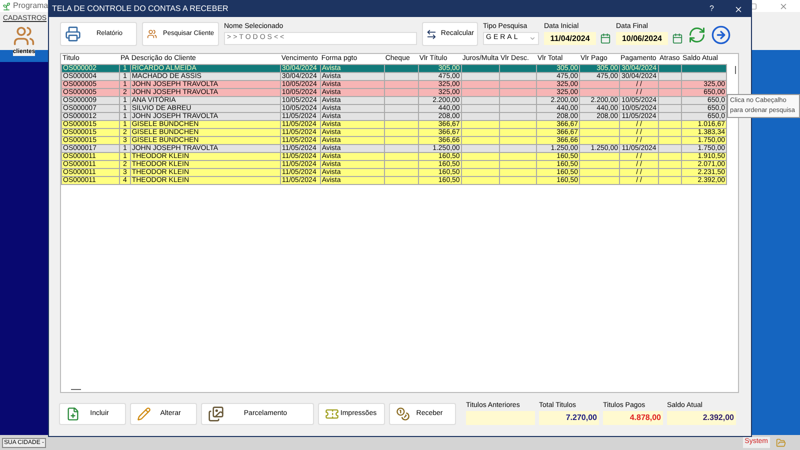  I want to click on coin-icon, so click(403, 414).